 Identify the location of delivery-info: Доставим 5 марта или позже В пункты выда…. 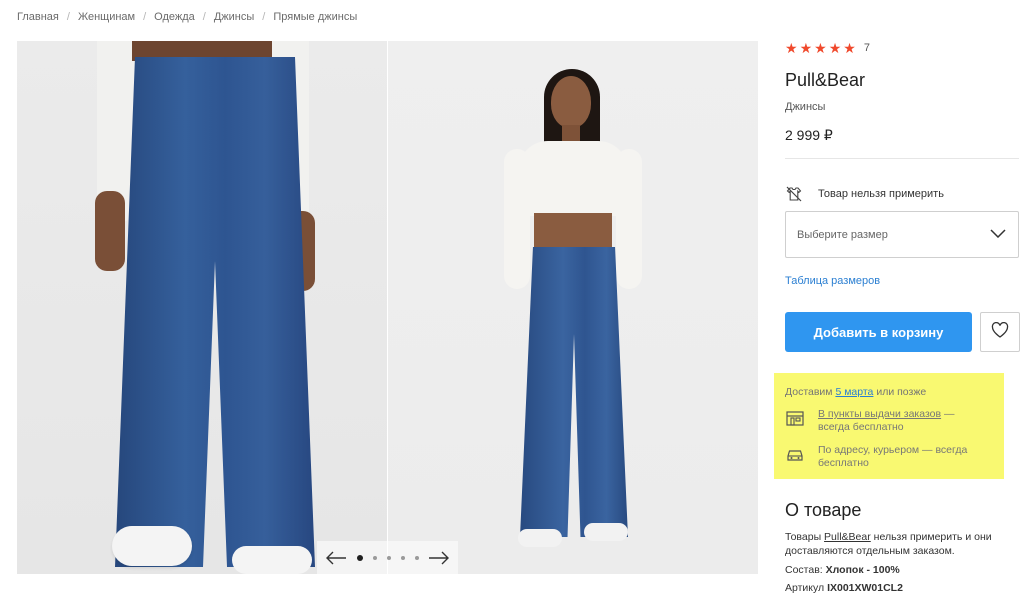
(889, 426).